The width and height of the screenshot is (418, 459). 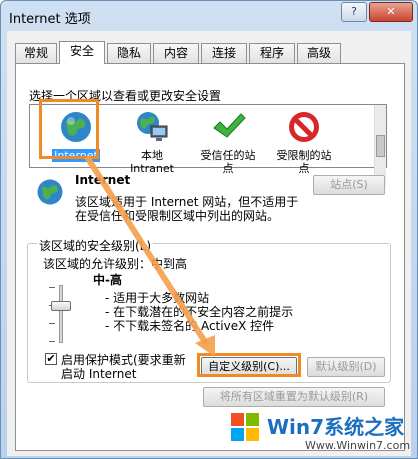 What do you see at coordinates (228, 143) in the screenshot?
I see `zone-trusted-sites: 受信任的站 点` at bounding box center [228, 143].